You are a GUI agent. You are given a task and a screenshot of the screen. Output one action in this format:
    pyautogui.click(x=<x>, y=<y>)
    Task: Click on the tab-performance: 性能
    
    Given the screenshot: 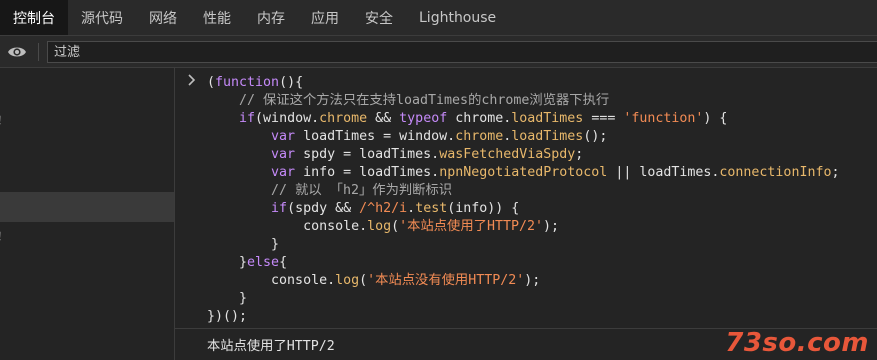 What is the action you would take?
    pyautogui.click(x=217, y=17)
    